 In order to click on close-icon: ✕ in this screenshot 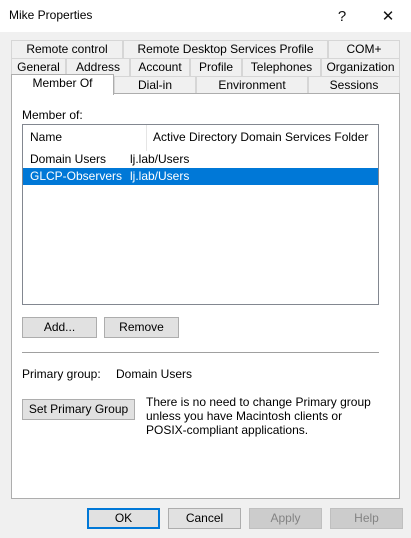, I will do `click(388, 16)`.